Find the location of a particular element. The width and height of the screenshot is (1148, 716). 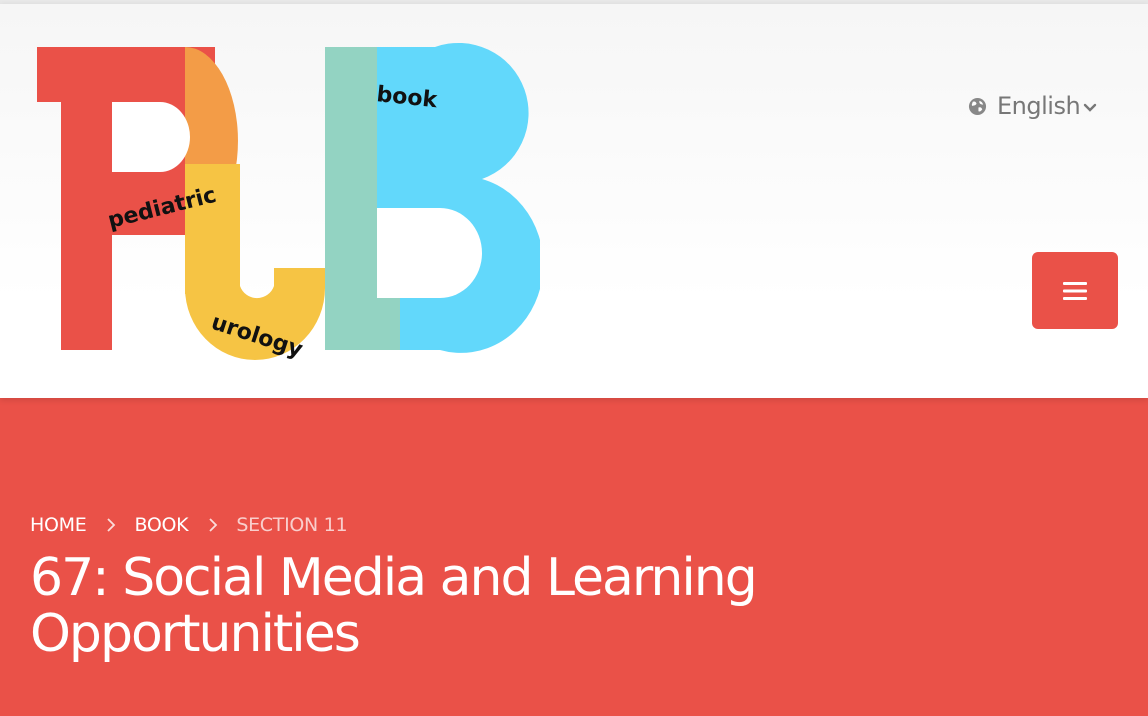

language-label: English is located at coordinates (1039, 106).